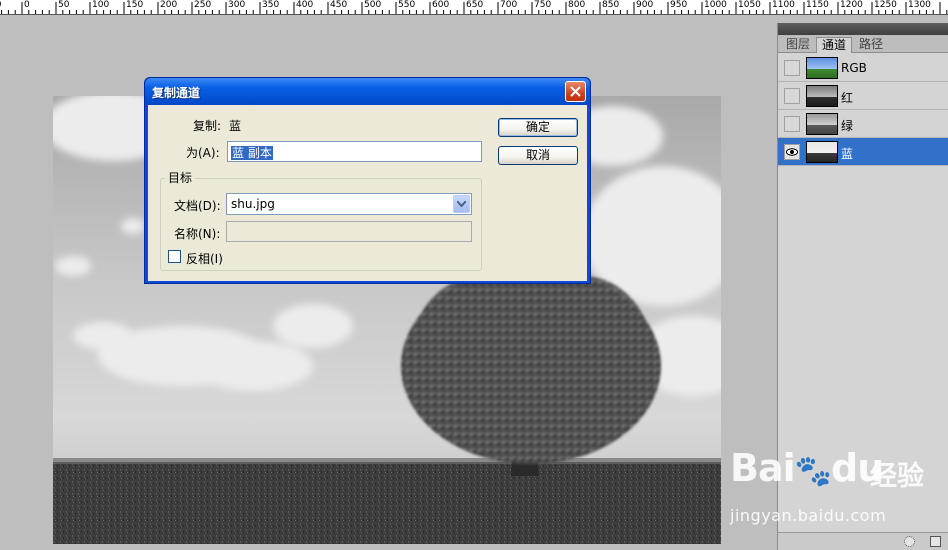 The width and height of the screenshot is (948, 550). What do you see at coordinates (197, 206) in the screenshot?
I see `document-label: 文档(D):` at bounding box center [197, 206].